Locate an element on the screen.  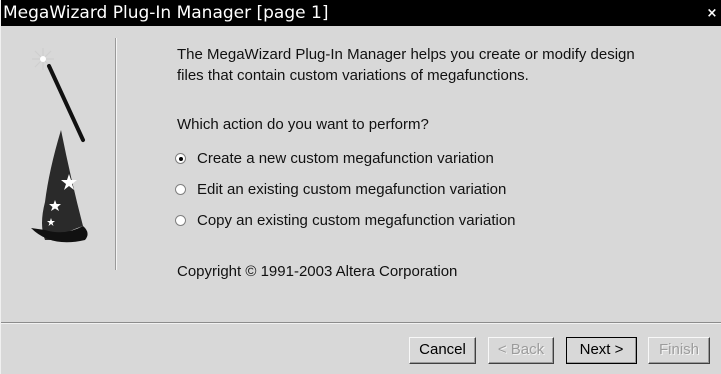
radio-button-selected is located at coordinates (180, 158).